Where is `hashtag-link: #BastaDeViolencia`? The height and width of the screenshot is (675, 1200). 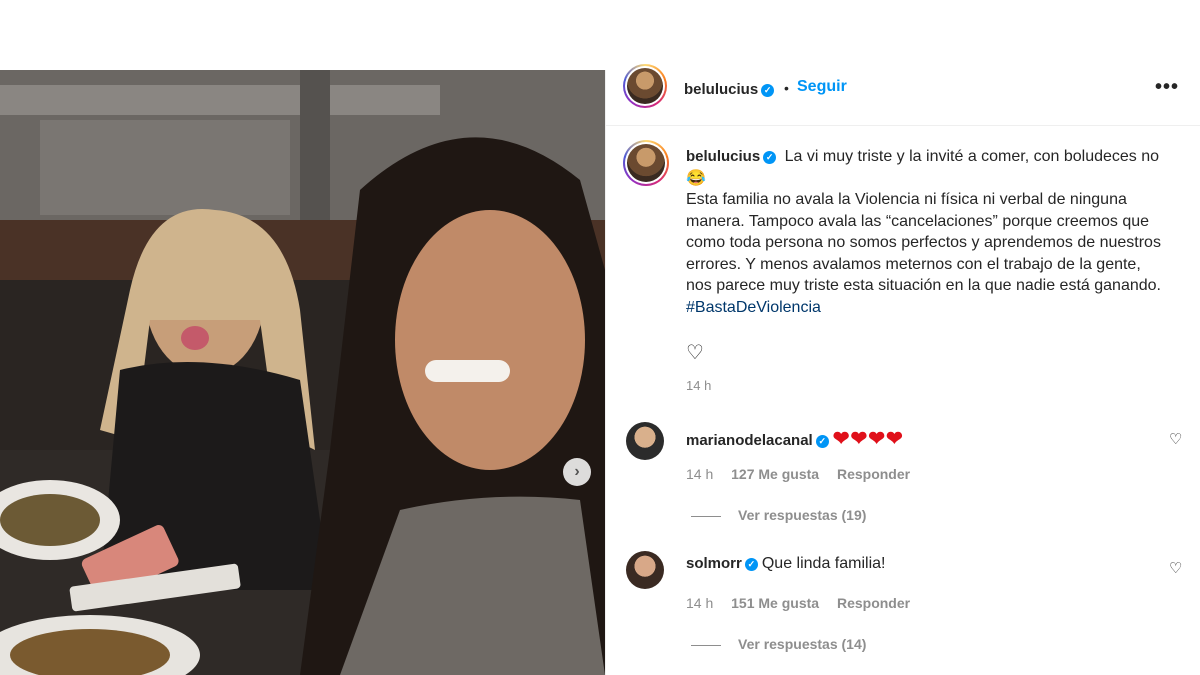 hashtag-link: #BastaDeViolencia is located at coordinates (753, 307).